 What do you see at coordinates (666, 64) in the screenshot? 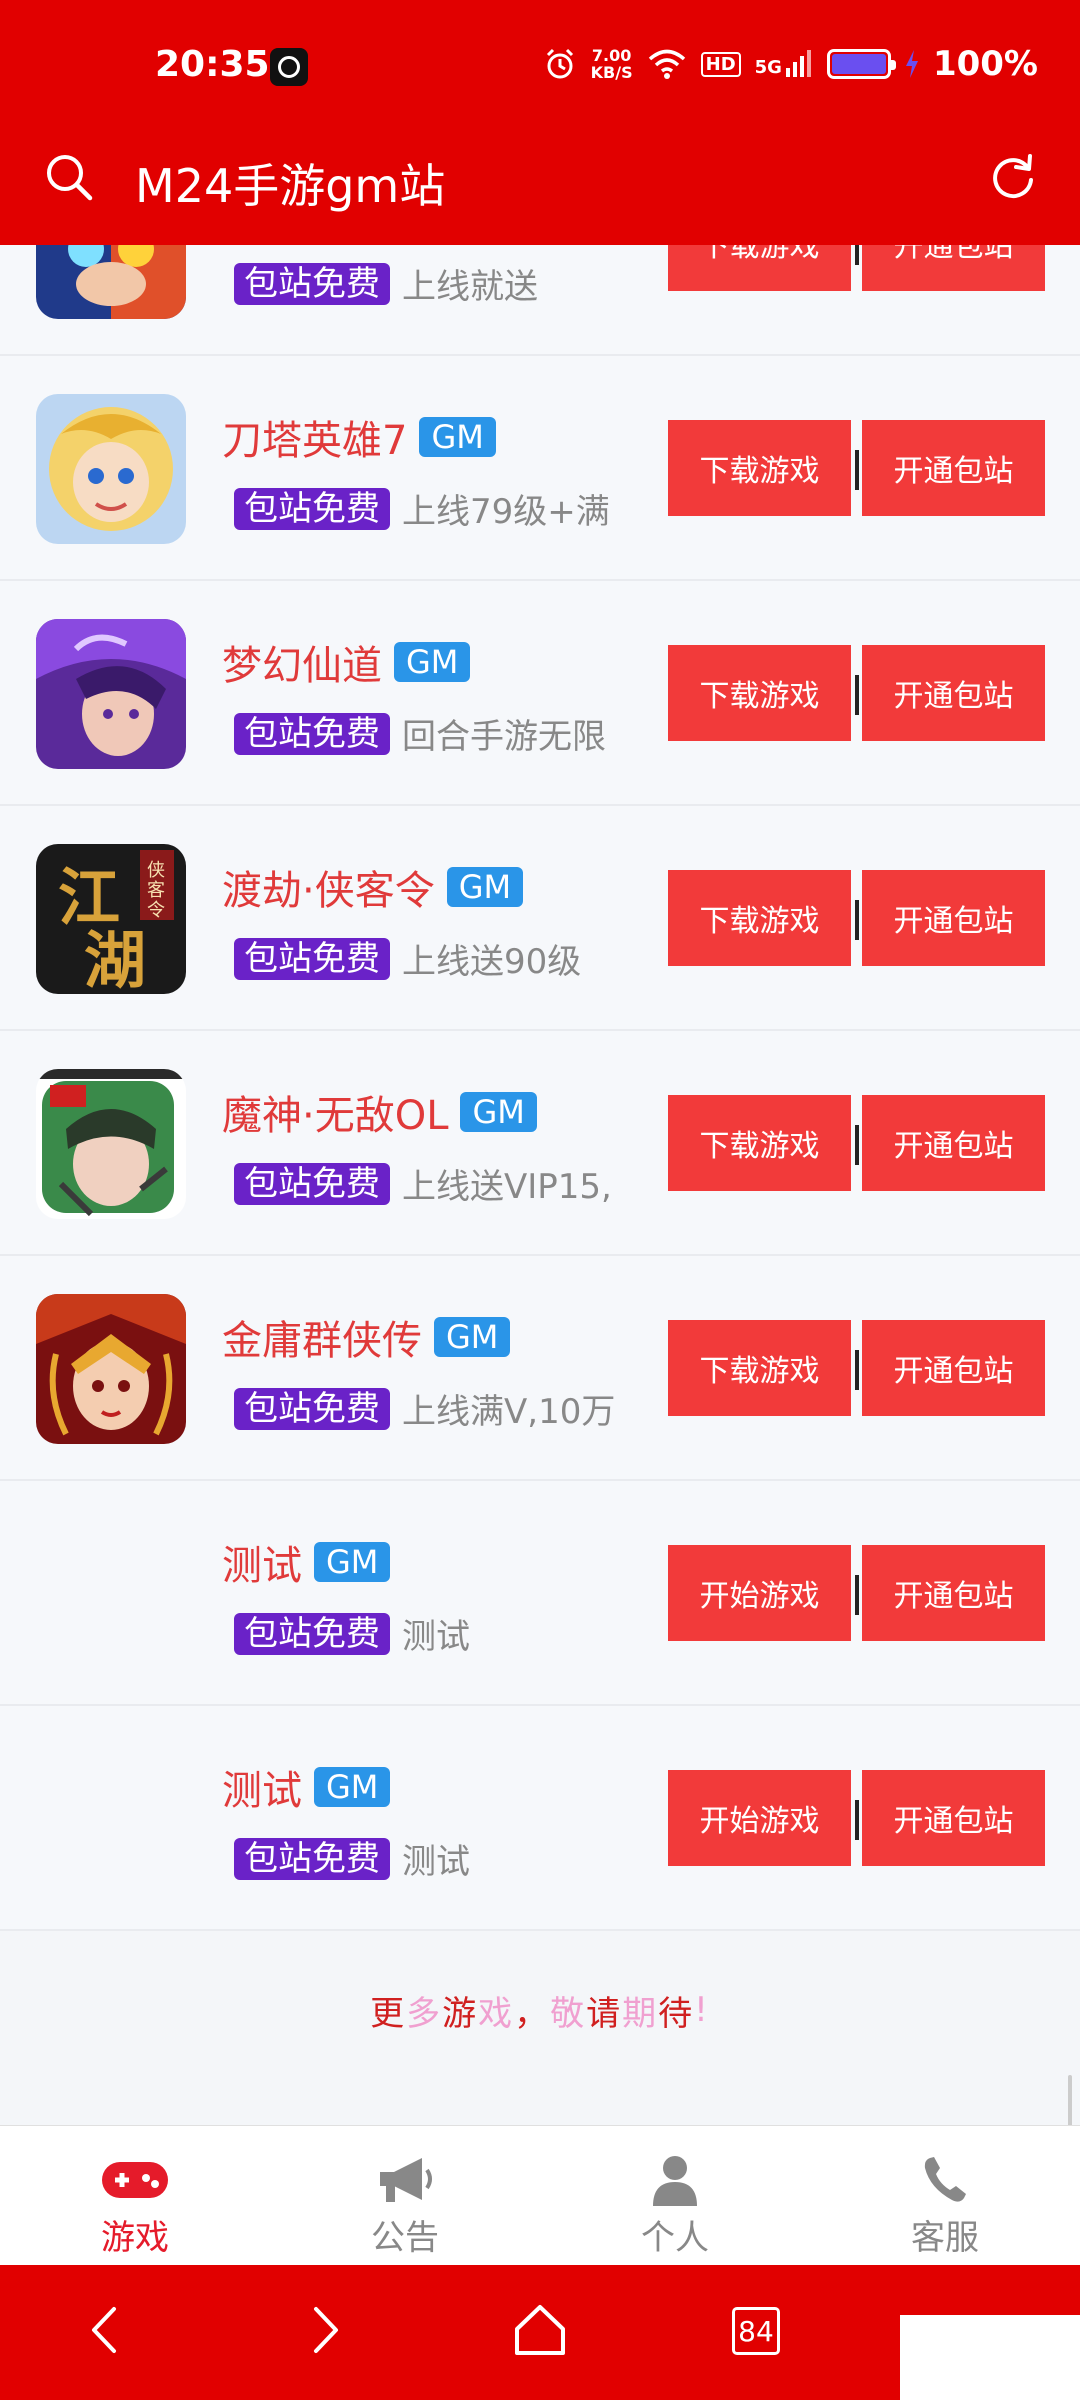
I see `wifi-icon` at bounding box center [666, 64].